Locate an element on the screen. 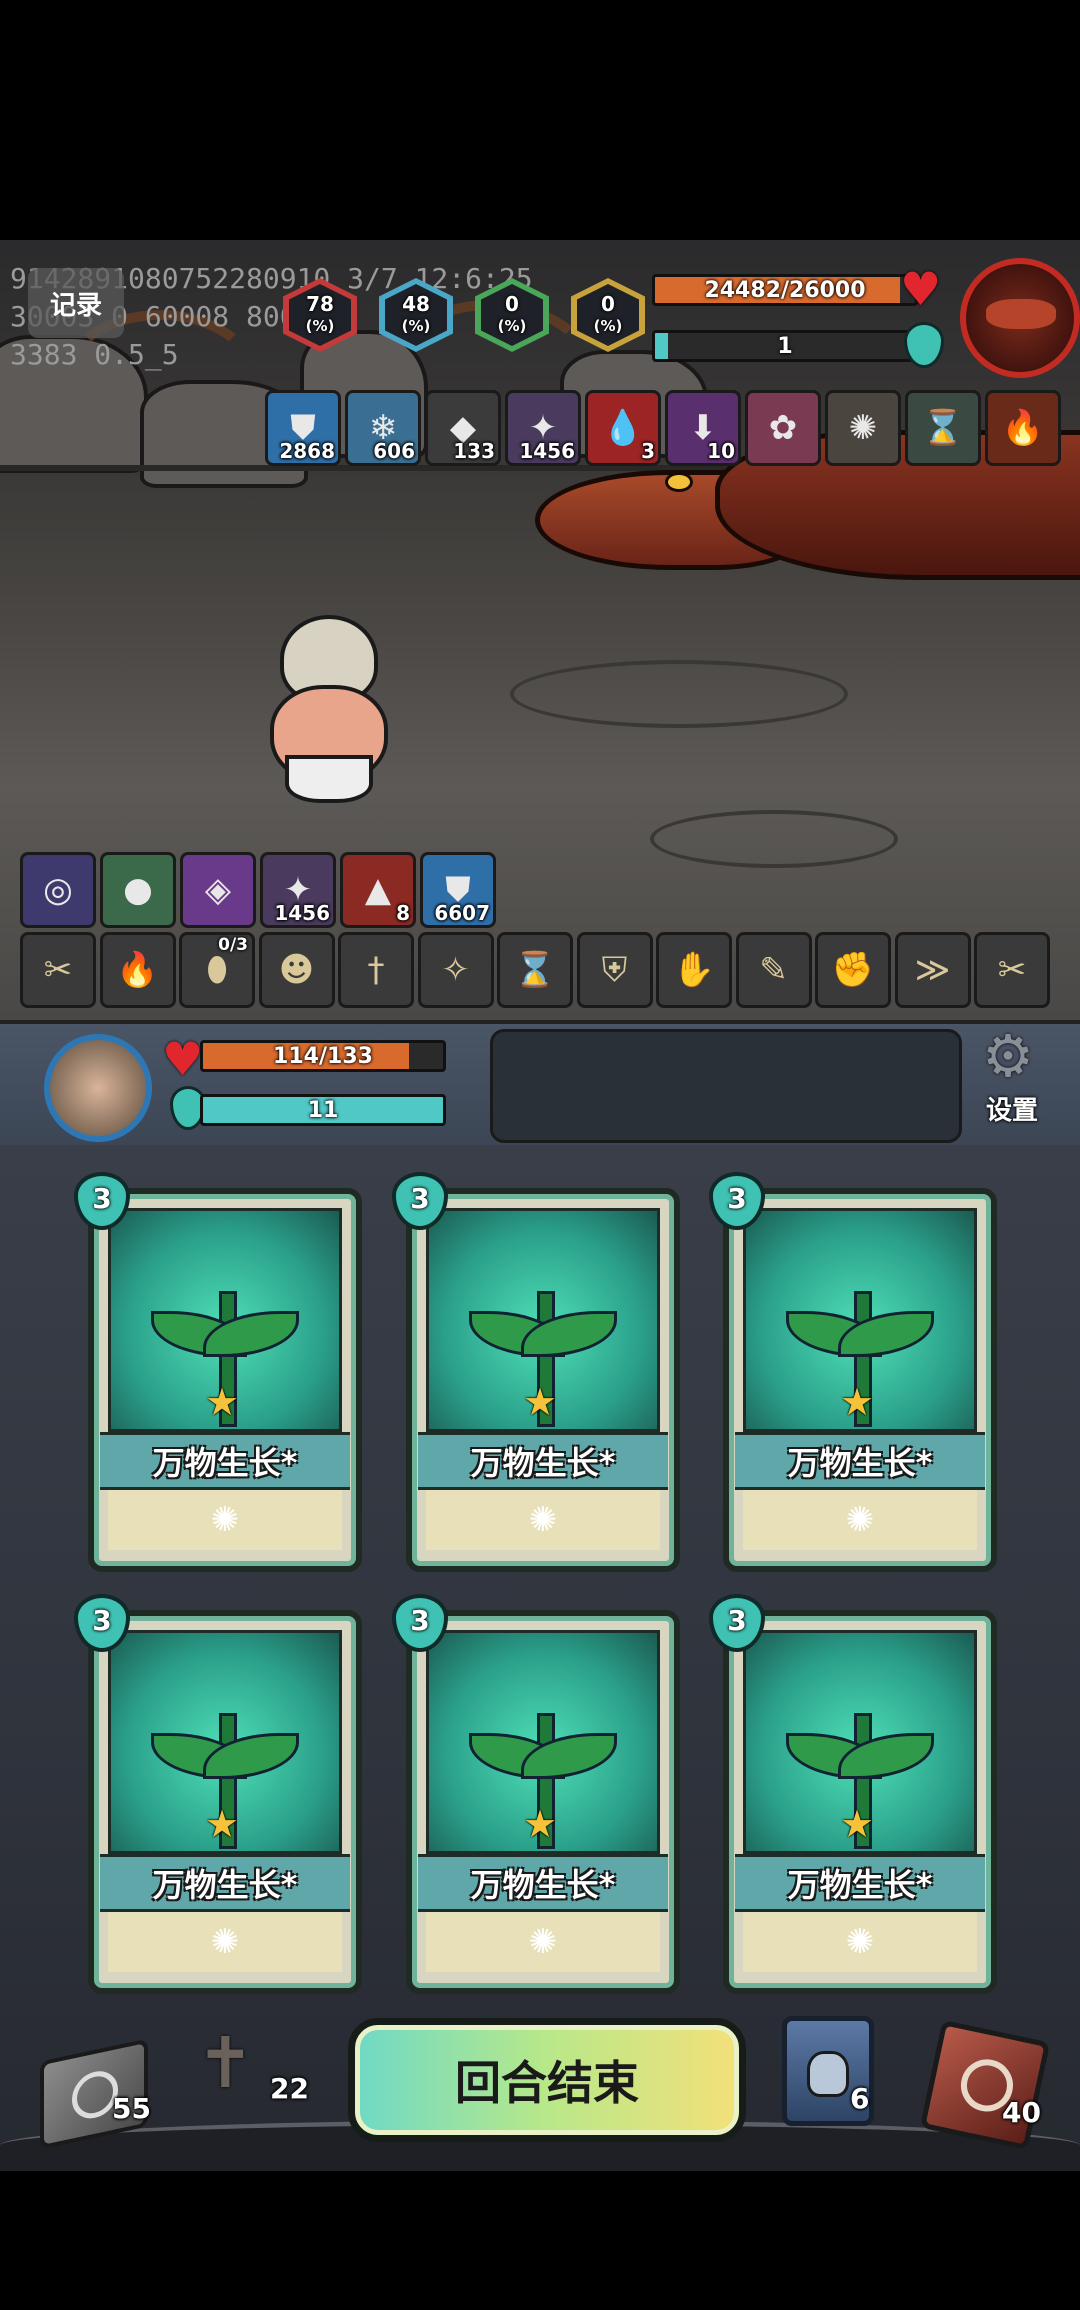  enemy-buff-9: 🔥 is located at coordinates (1023, 428).